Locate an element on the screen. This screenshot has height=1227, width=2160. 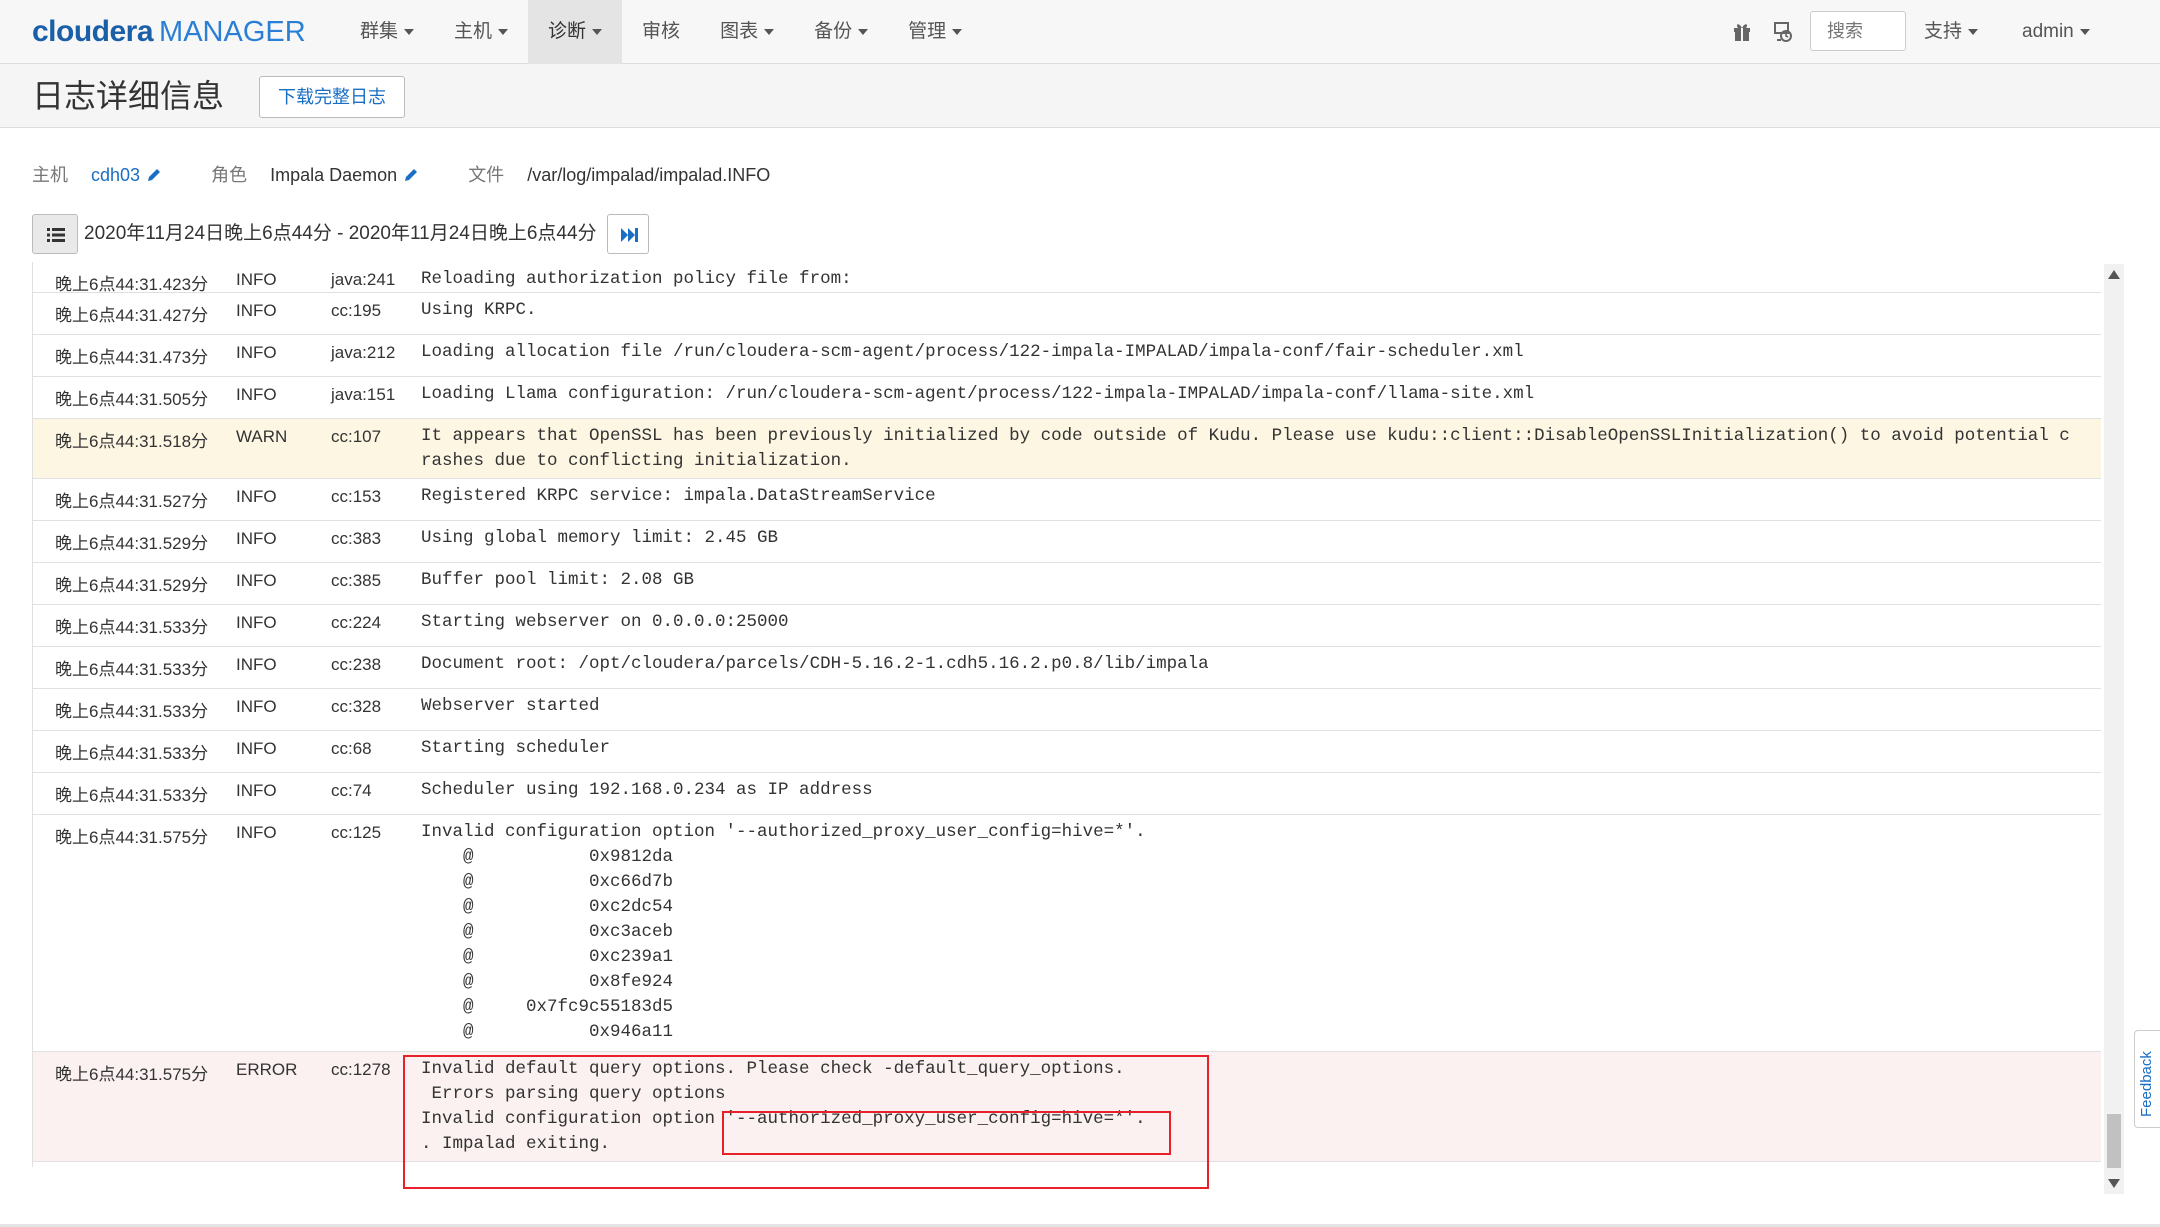
log-message: Starting scheduler is located at coordinates (516, 748).